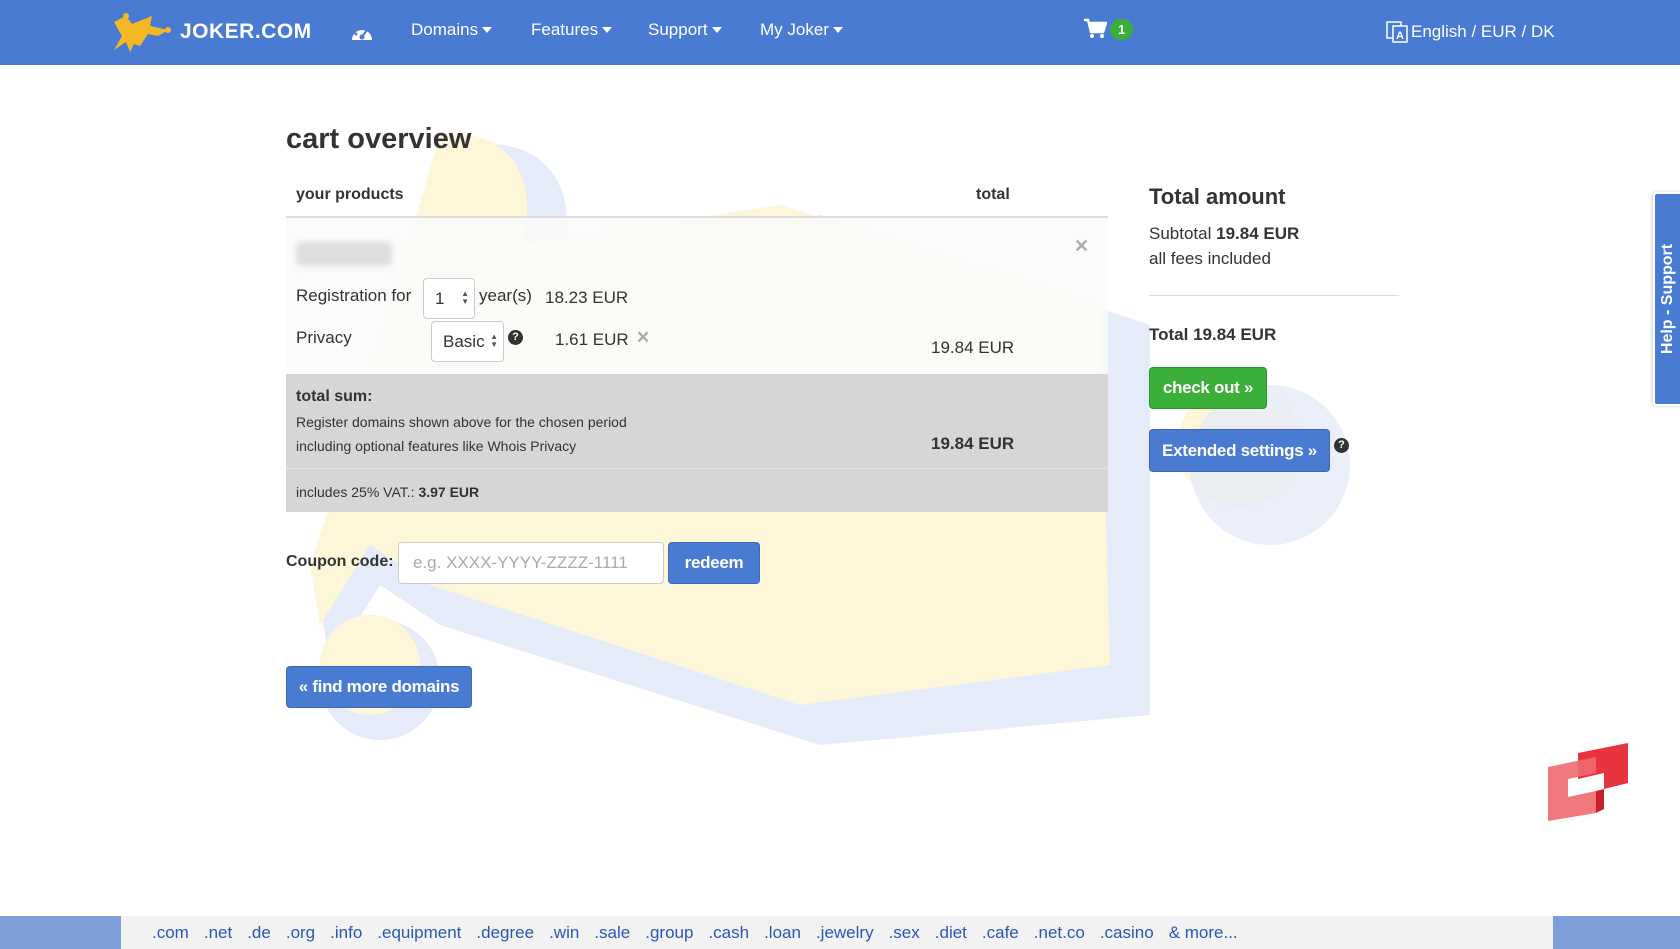  I want to click on page-title: cart overview, so click(379, 139).